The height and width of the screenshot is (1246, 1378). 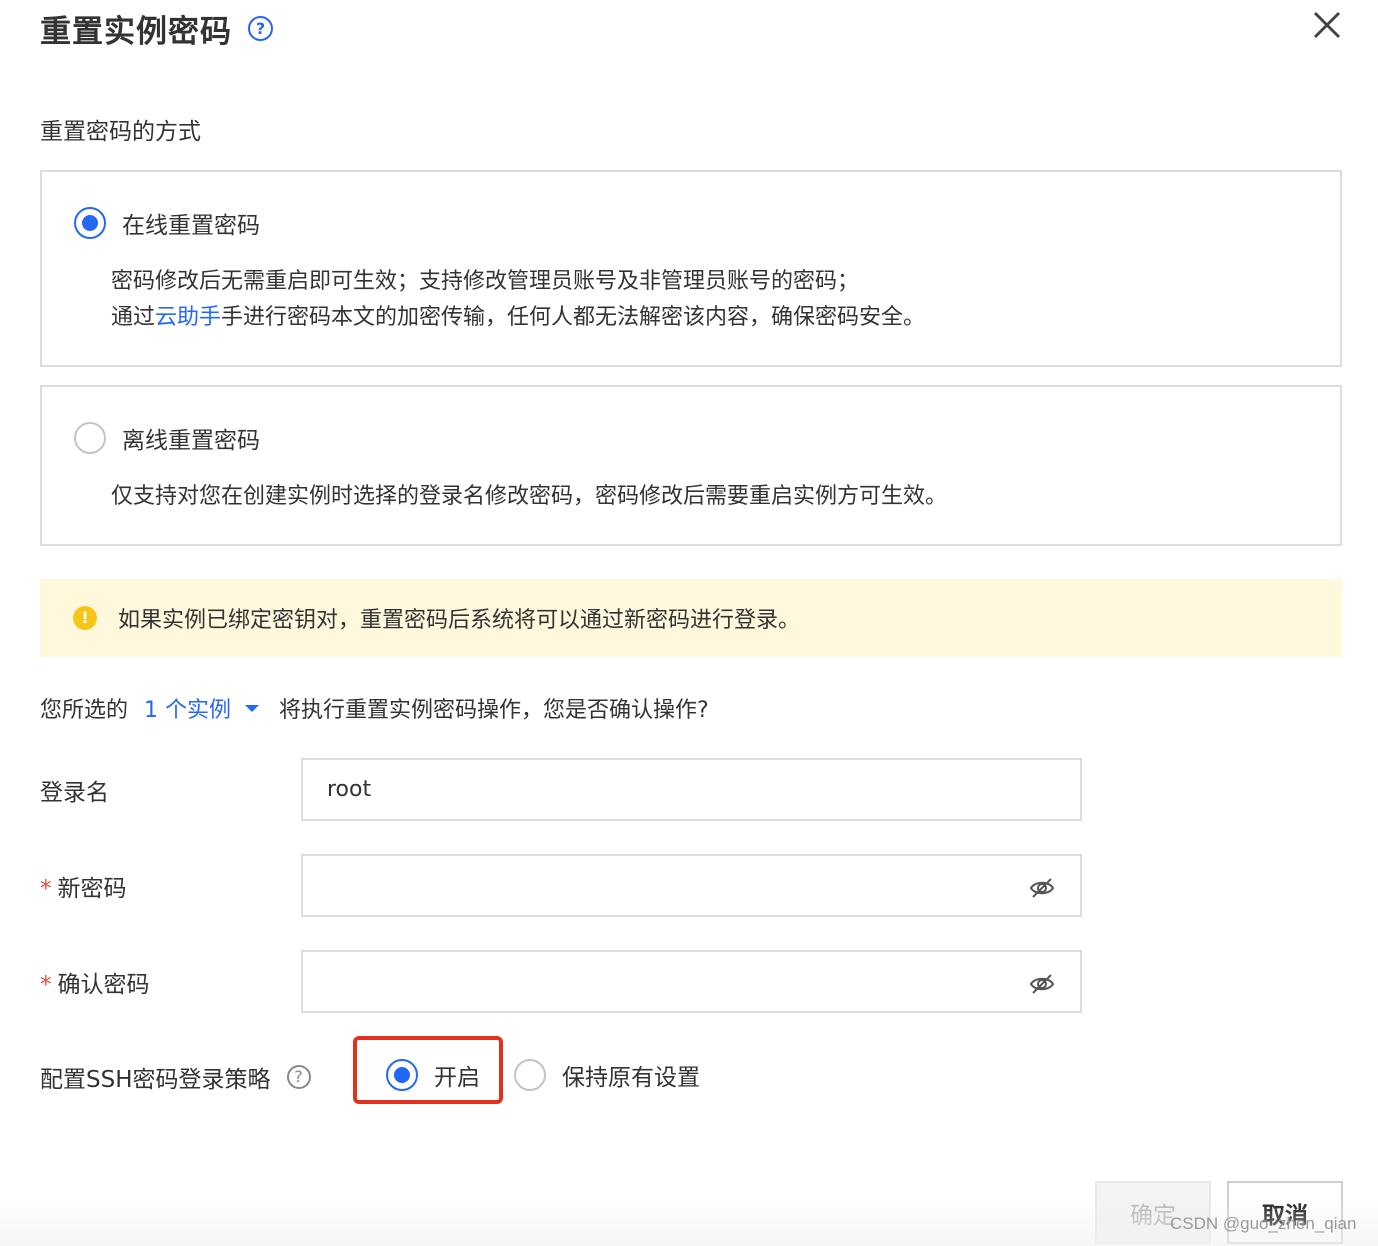 I want to click on ssh-option-keep: 保持原有设置, so click(x=607, y=1075).